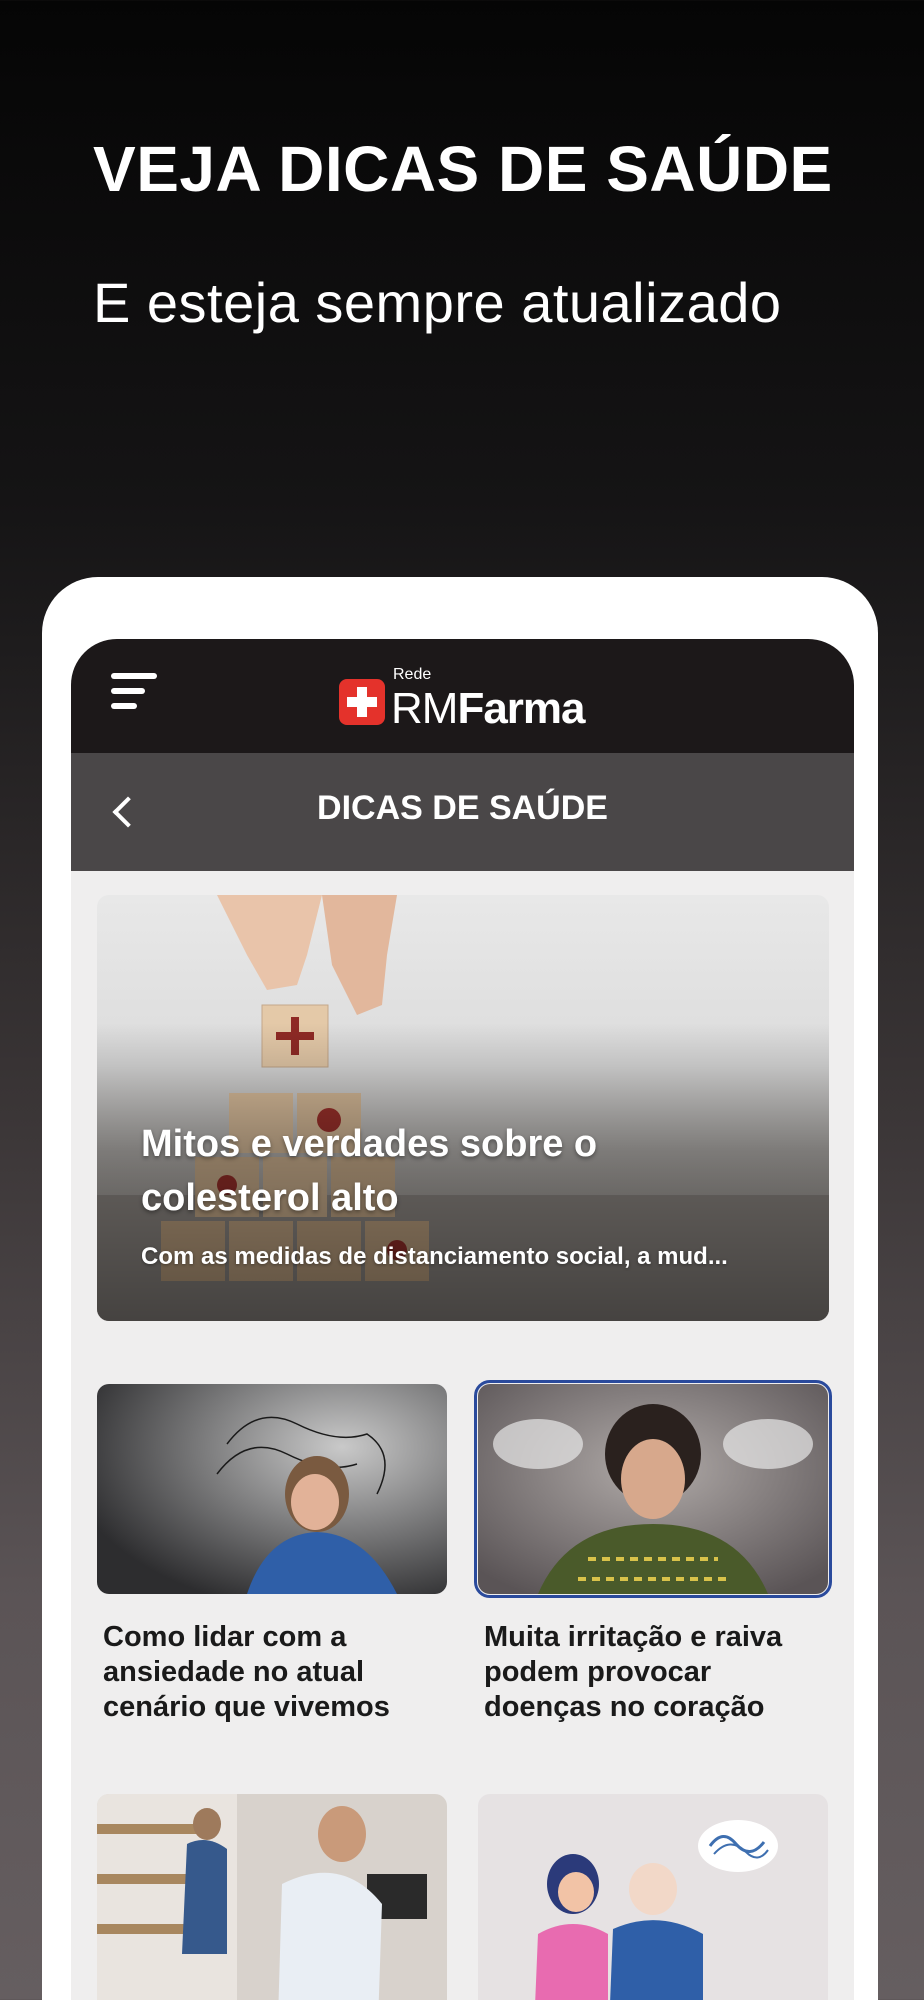  What do you see at coordinates (462, 808) in the screenshot?
I see `page-title: DICAS DE SAÚDE` at bounding box center [462, 808].